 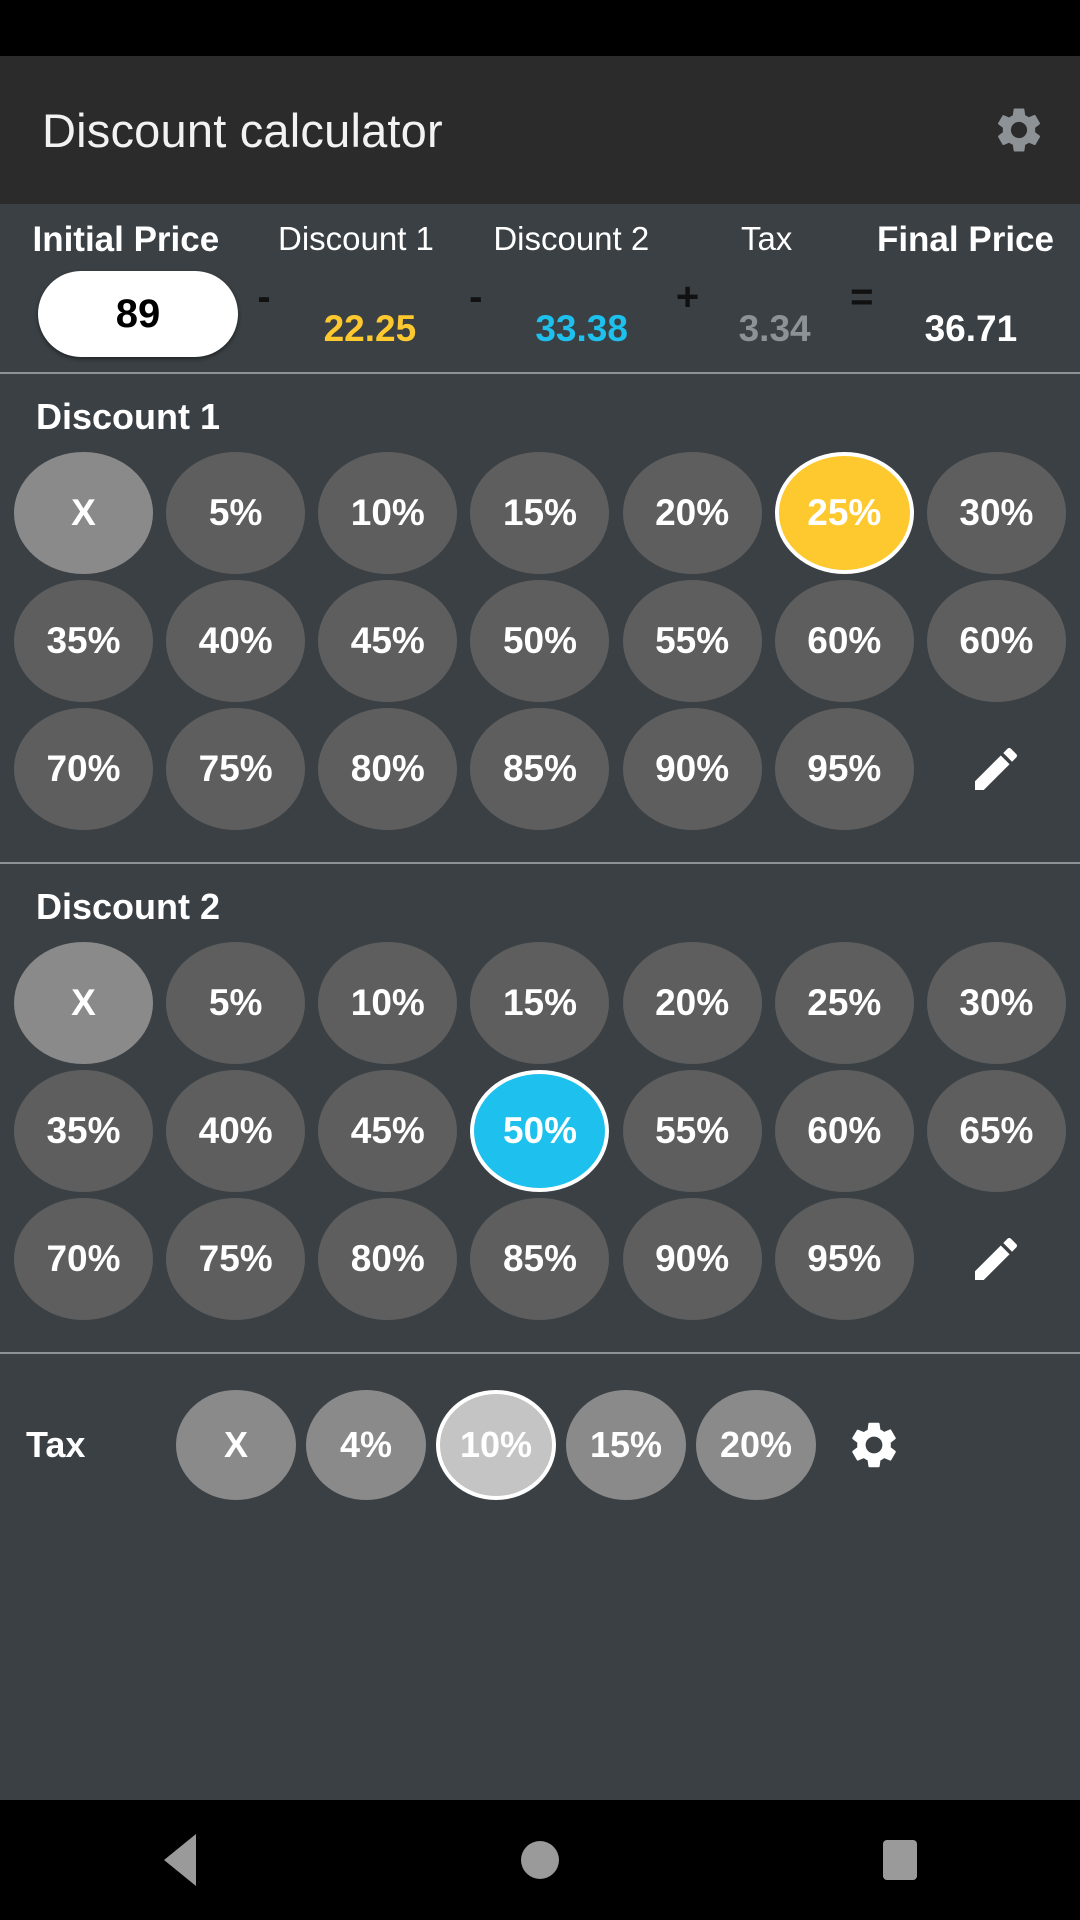 I want to click on discount1-chip-50: 50%, so click(x=540, y=641).